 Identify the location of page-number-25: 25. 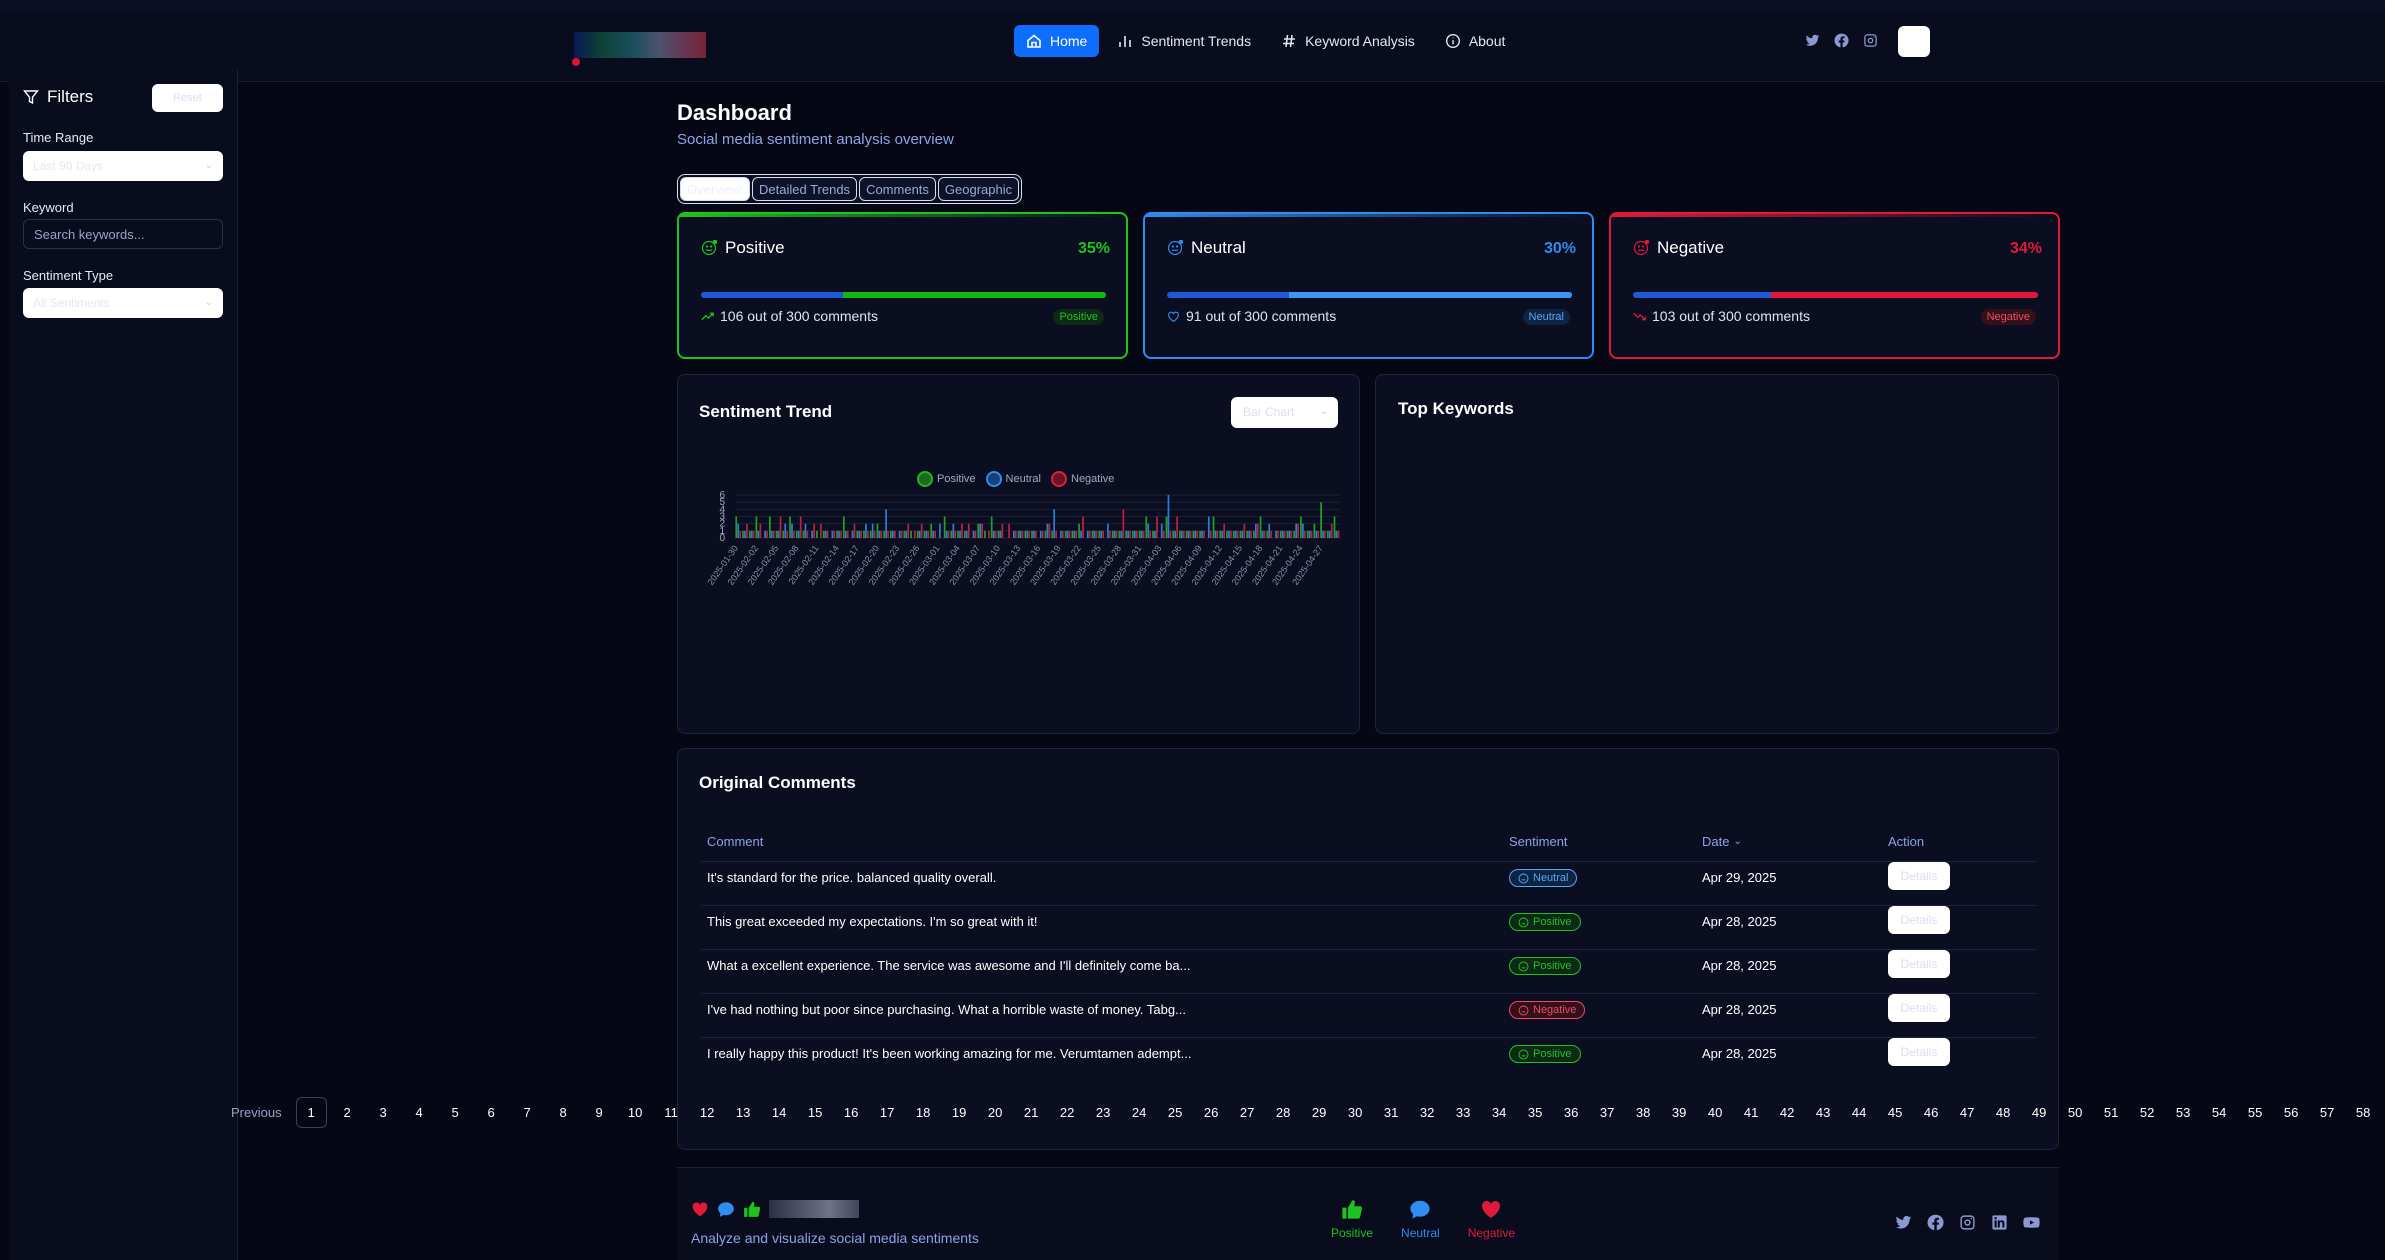
(1175, 1112).